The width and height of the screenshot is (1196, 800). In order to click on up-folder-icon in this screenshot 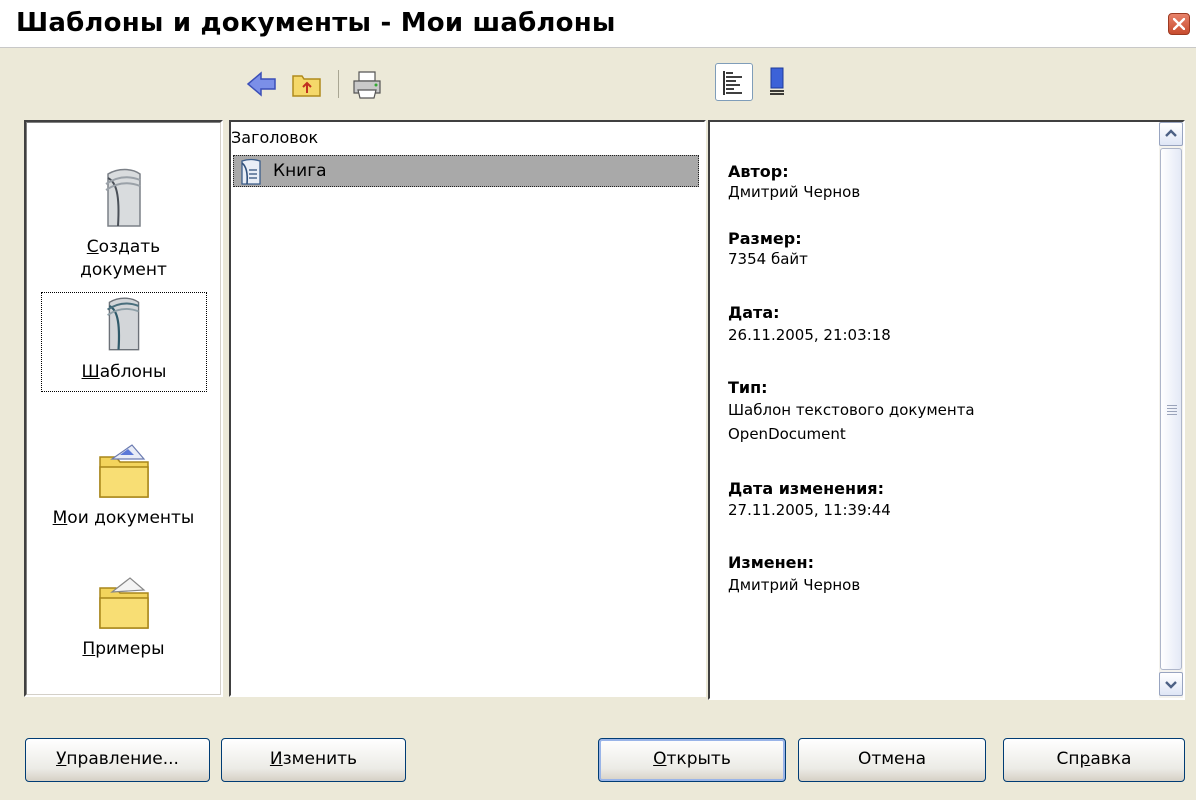, I will do `click(306, 86)`.